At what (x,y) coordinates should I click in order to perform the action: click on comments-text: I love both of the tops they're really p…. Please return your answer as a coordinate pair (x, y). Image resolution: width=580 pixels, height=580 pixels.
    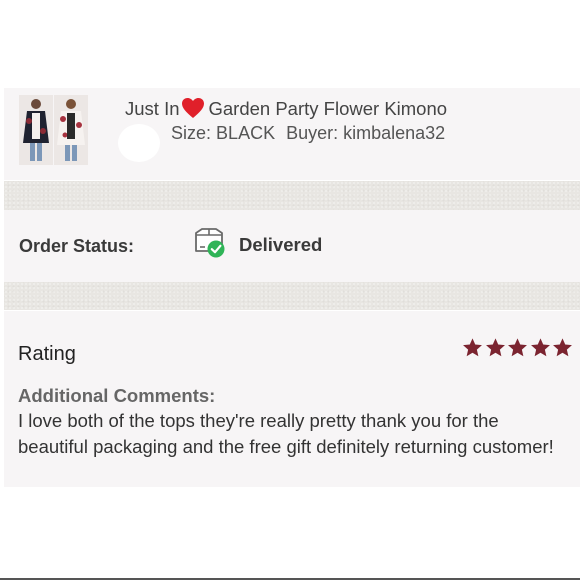
    Looking at the image, I should click on (286, 433).